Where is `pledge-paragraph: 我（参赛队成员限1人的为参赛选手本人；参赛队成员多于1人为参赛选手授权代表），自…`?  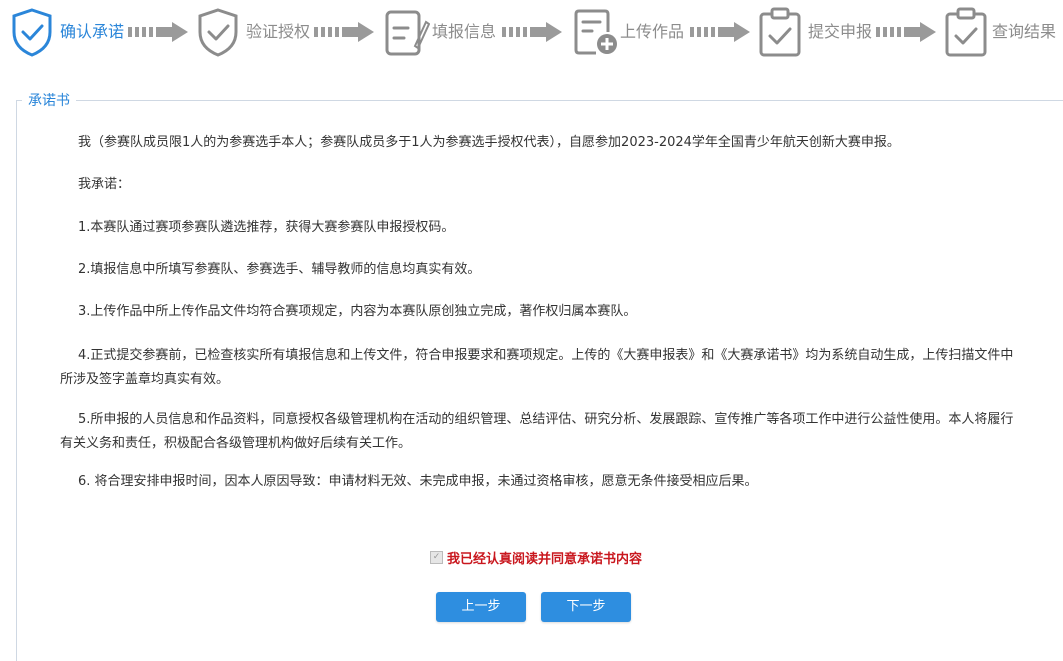 pledge-paragraph: 我（参赛队成员限1人的为参赛选手本人；参赛队成员多于1人为参赛选手授权代表），自… is located at coordinates (489, 142).